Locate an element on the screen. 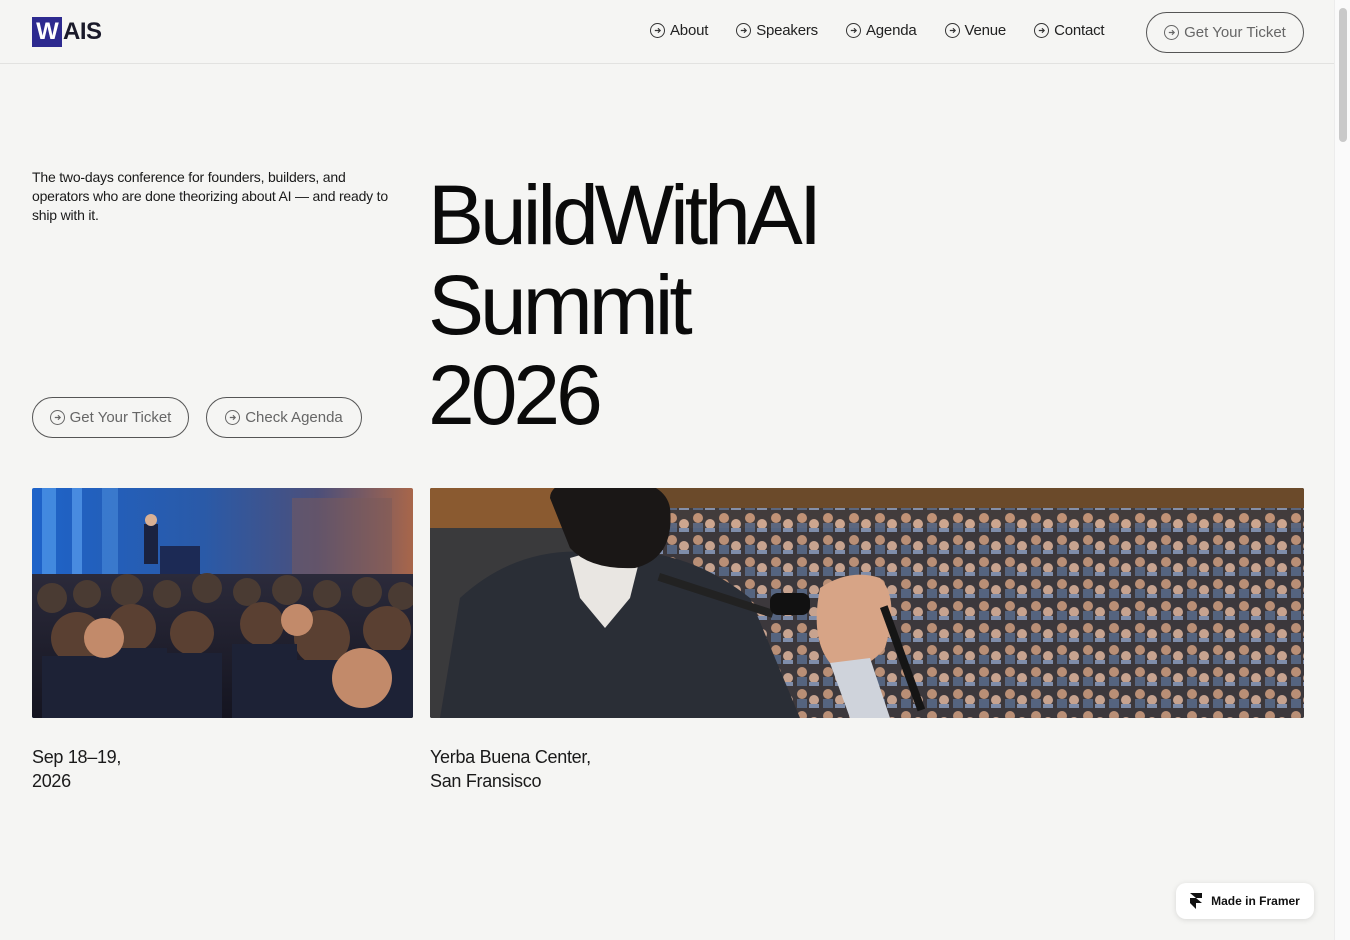 This screenshot has width=1350, height=940. hero-title-line: BuildWithAI is located at coordinates (625, 215).